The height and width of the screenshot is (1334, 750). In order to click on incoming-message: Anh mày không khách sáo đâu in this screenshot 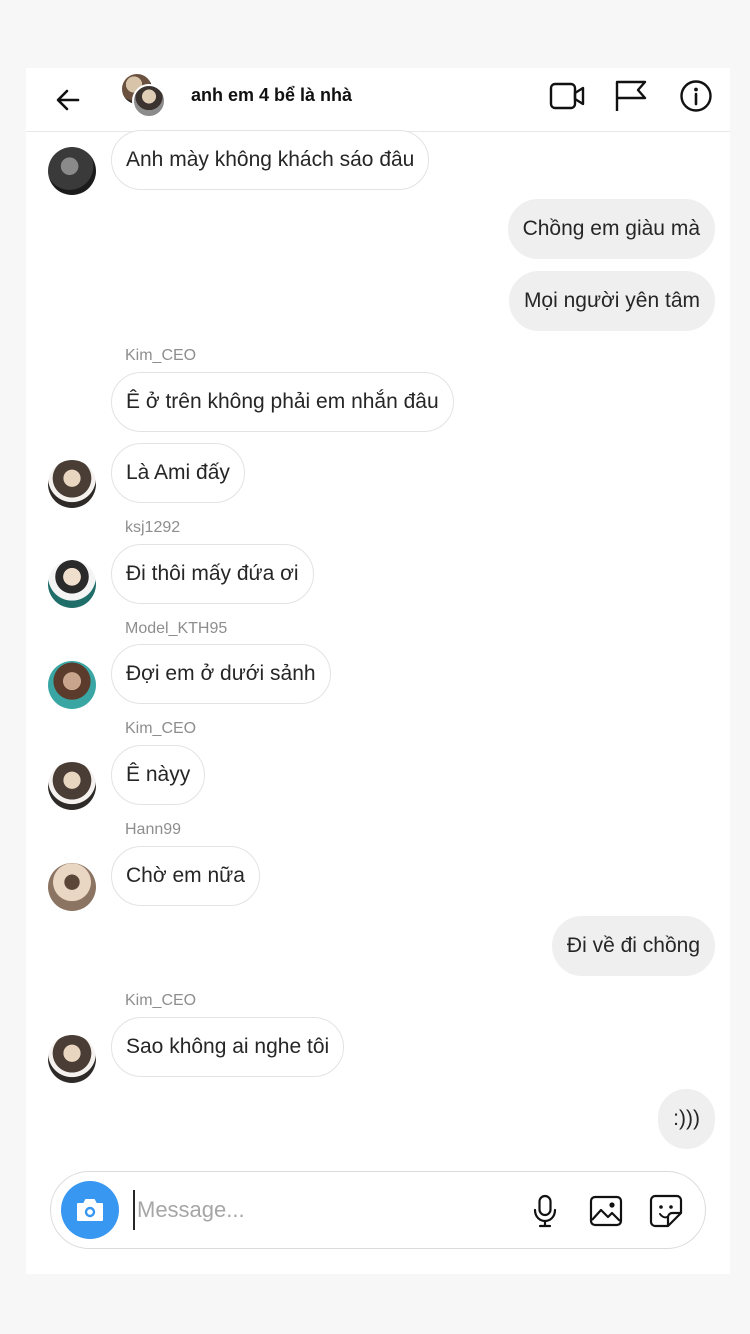, I will do `click(270, 160)`.